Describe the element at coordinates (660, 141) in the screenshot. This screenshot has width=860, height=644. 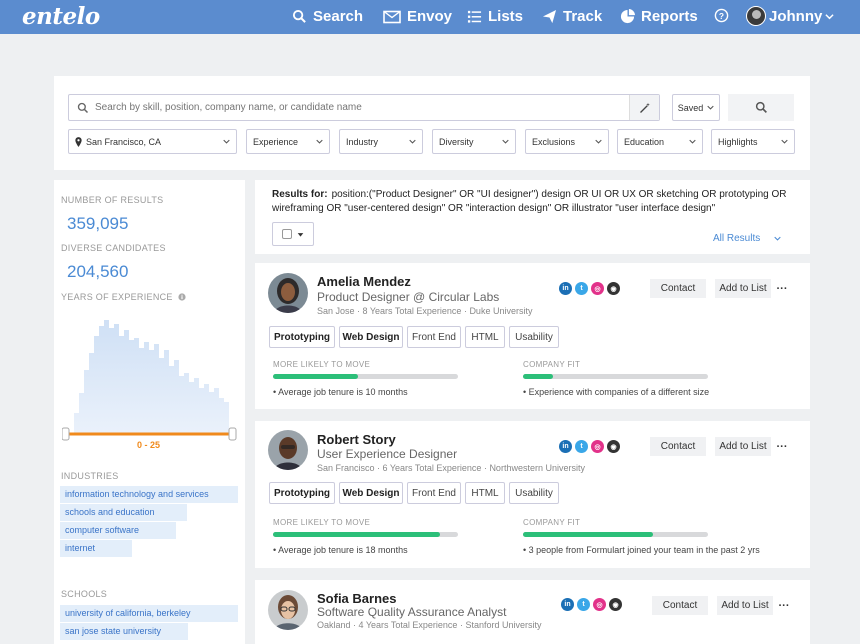
I see `filter-education: Education` at that location.